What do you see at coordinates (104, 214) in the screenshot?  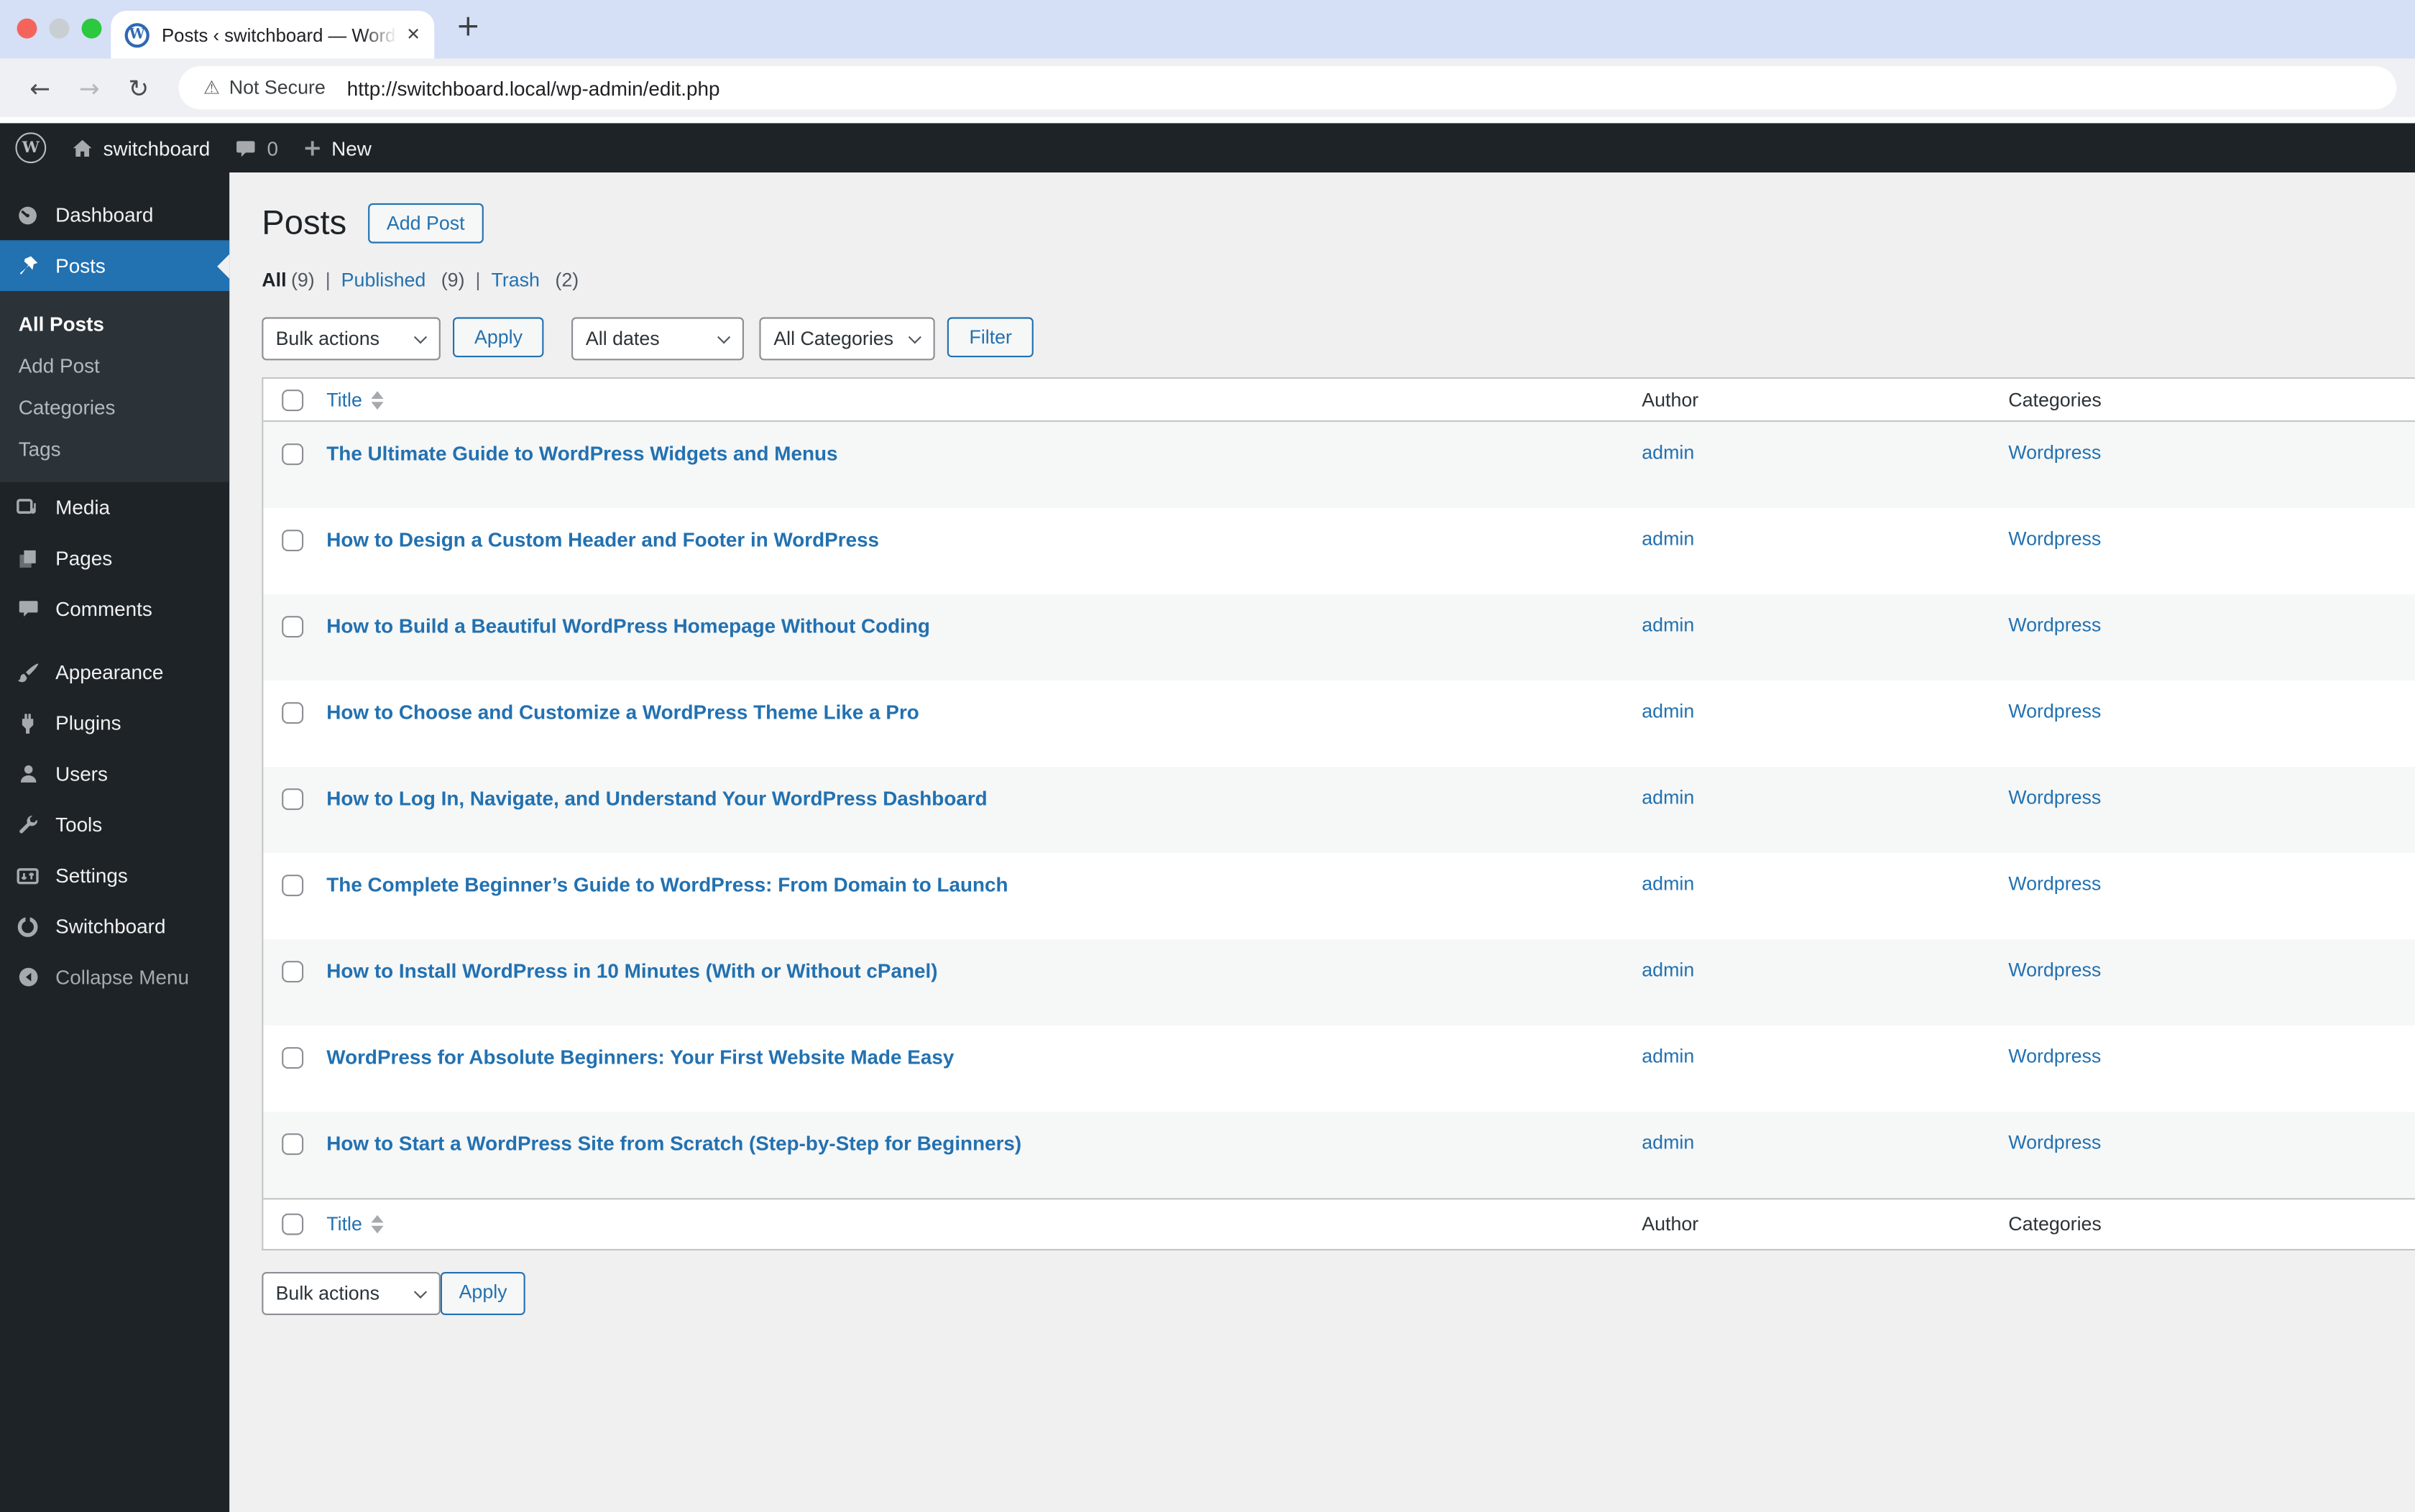 I see `sidebar-item-label: Dashboard` at bounding box center [104, 214].